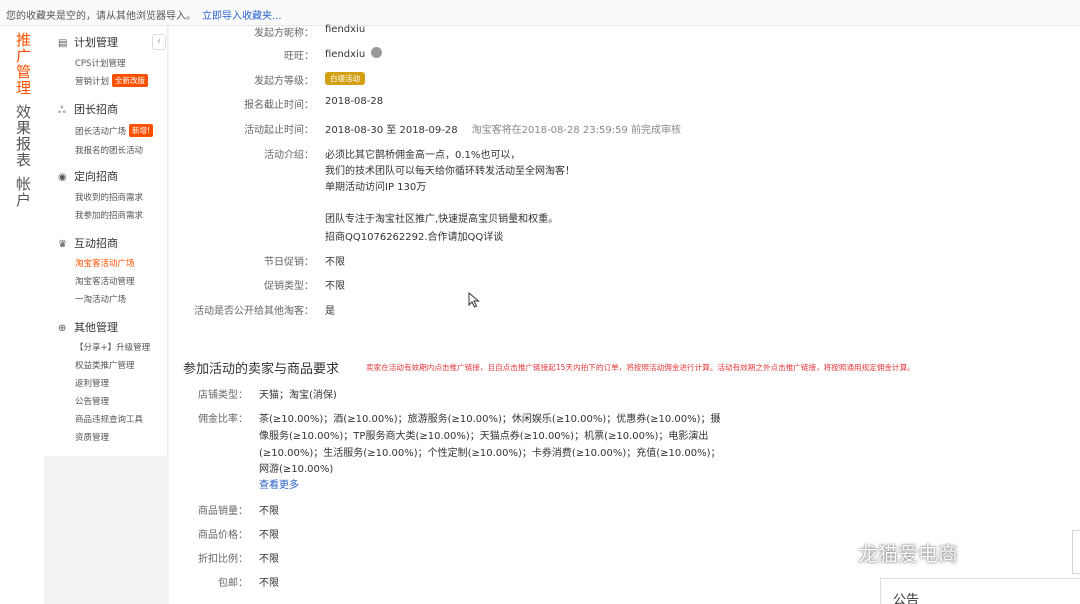  What do you see at coordinates (88, 109) in the screenshot?
I see `group-leader-recruit: ஃ 团长招商` at bounding box center [88, 109].